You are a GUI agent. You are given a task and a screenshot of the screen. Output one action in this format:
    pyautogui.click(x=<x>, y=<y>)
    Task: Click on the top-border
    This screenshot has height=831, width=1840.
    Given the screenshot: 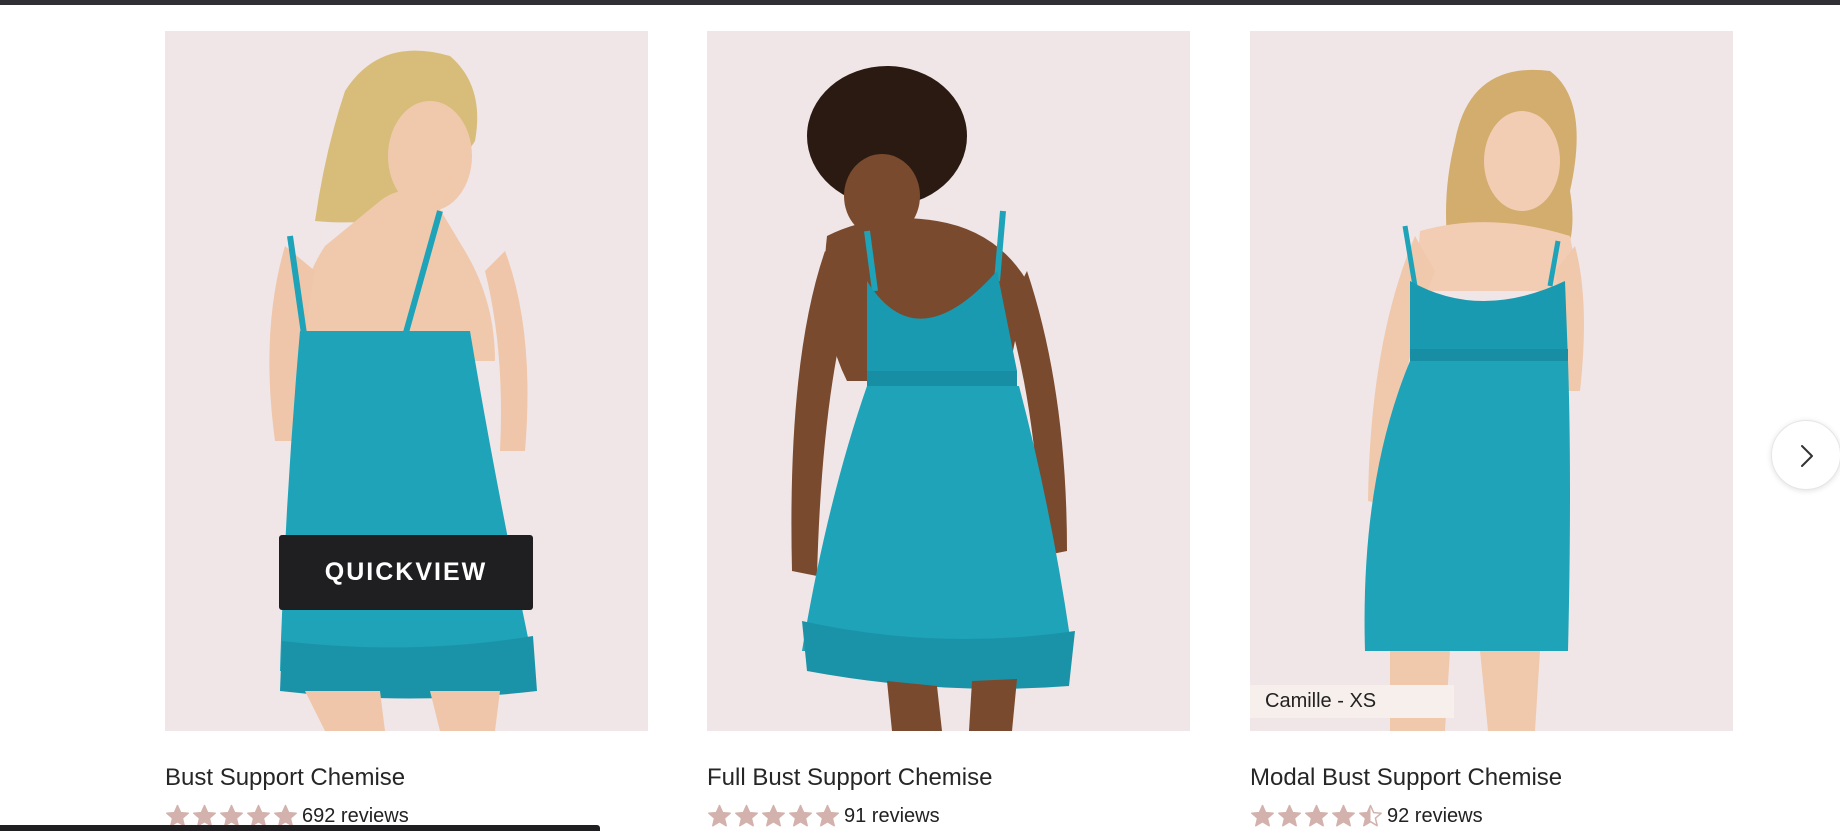 What is the action you would take?
    pyautogui.click(x=920, y=2)
    